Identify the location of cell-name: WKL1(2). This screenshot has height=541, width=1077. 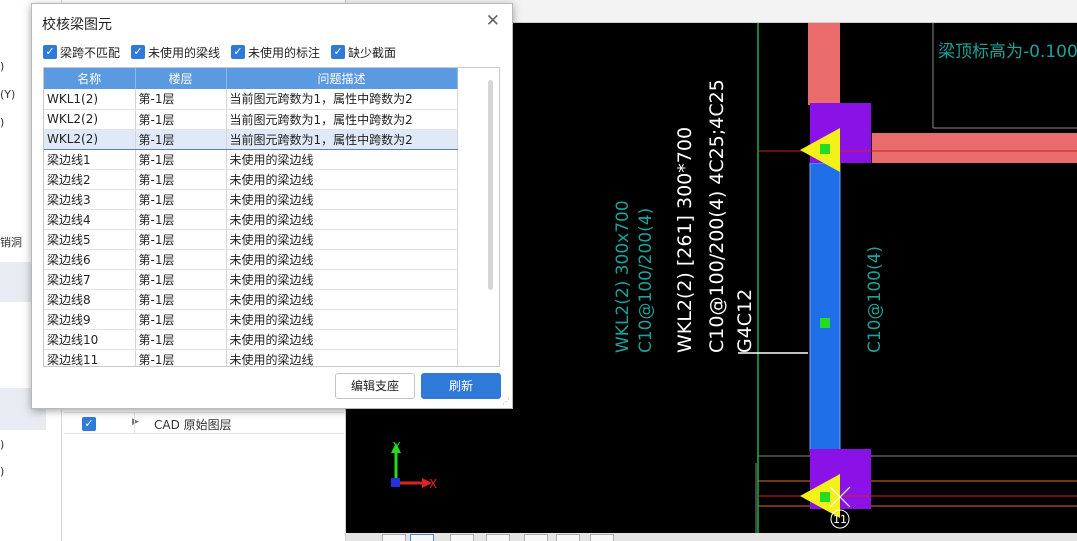
(90, 99).